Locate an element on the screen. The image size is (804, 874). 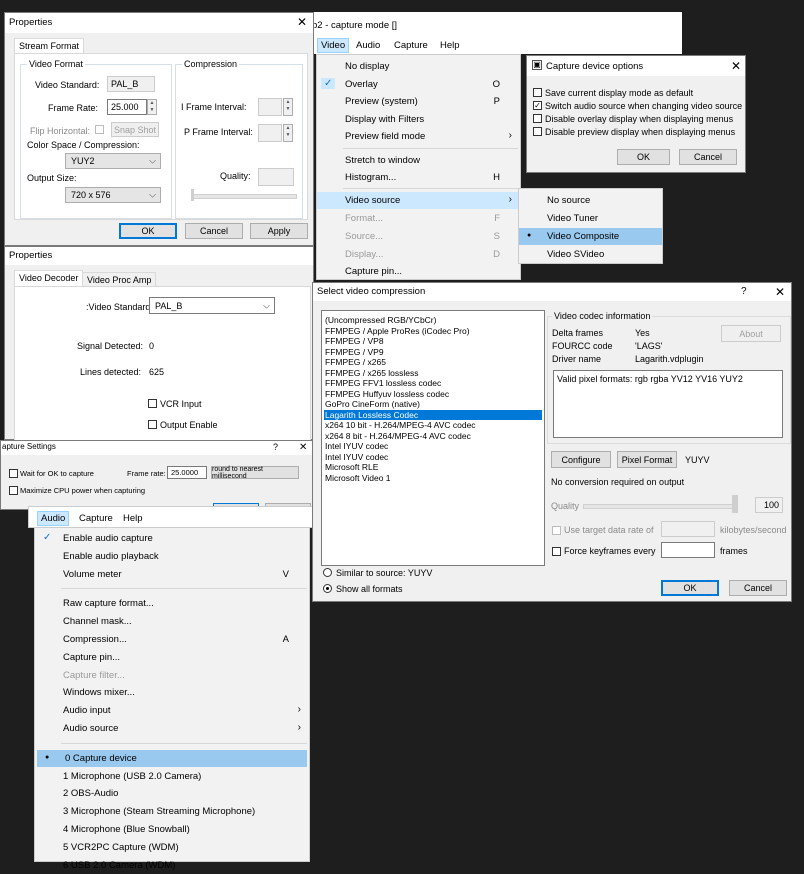
p-frame-input is located at coordinates (270, 133).